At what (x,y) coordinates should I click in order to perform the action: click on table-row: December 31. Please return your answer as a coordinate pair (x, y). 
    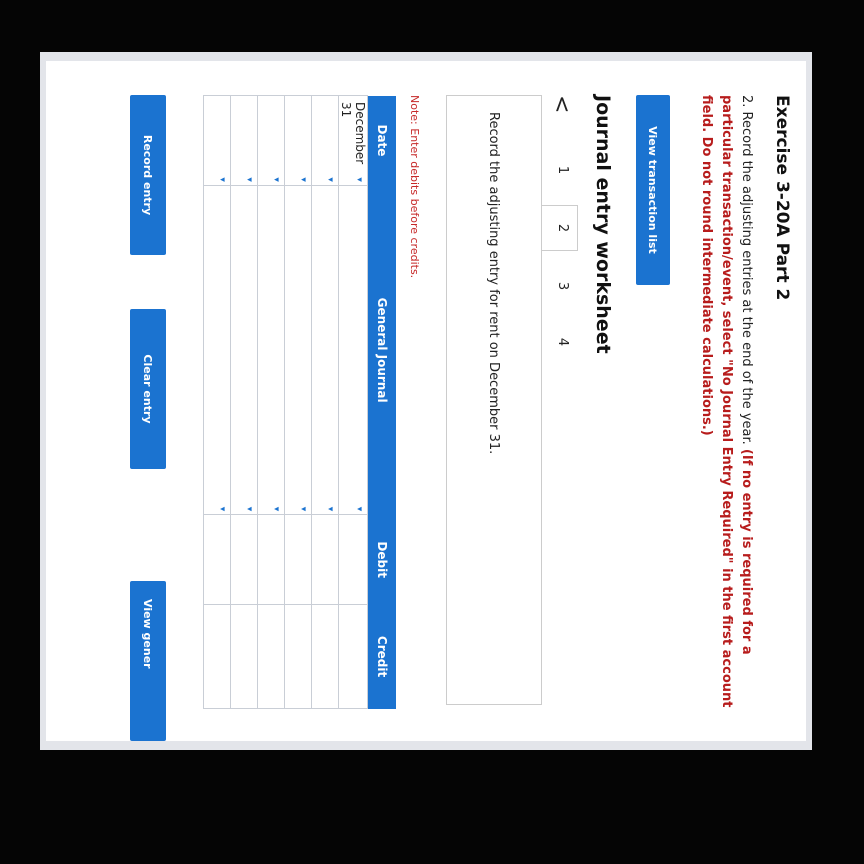
    Looking at the image, I should click on (353, 402).